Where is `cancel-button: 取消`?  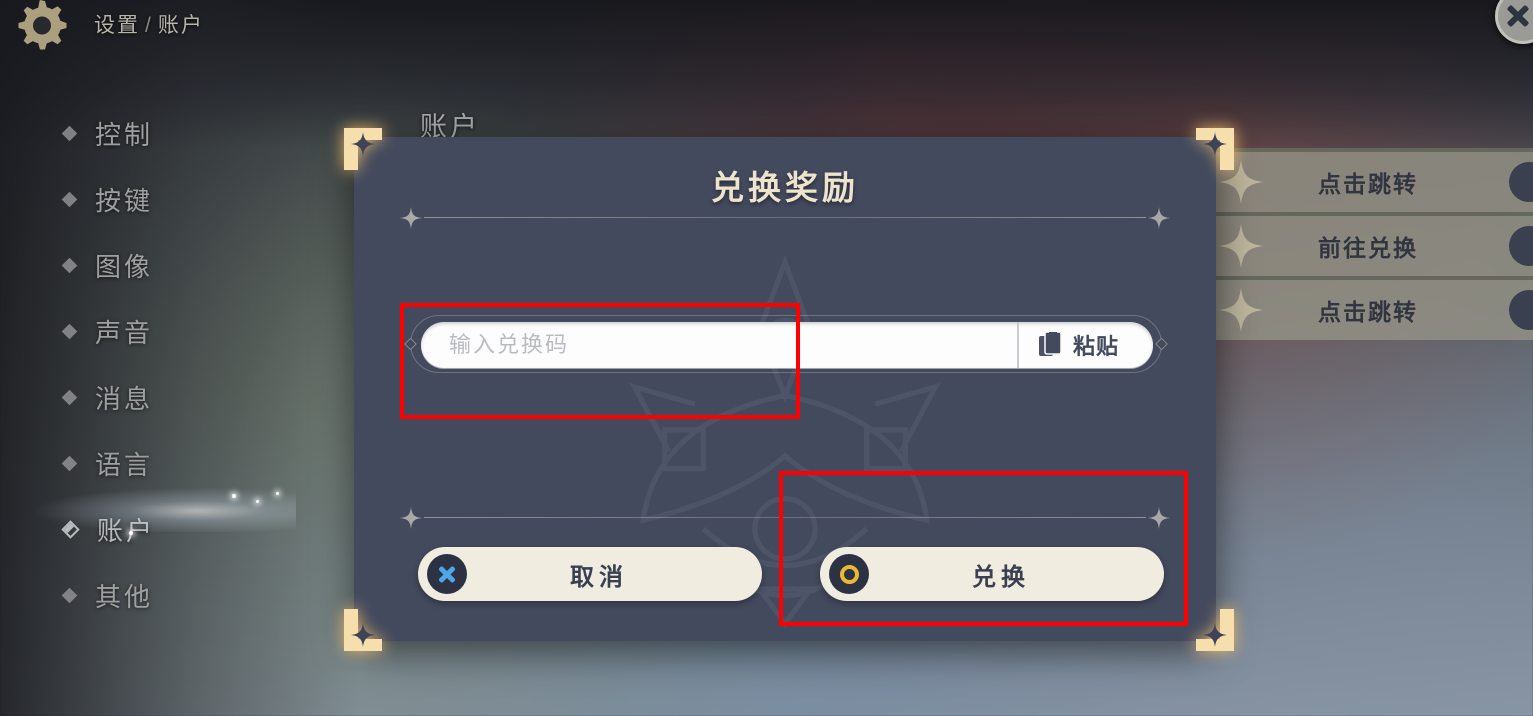 cancel-button: 取消 is located at coordinates (590, 574).